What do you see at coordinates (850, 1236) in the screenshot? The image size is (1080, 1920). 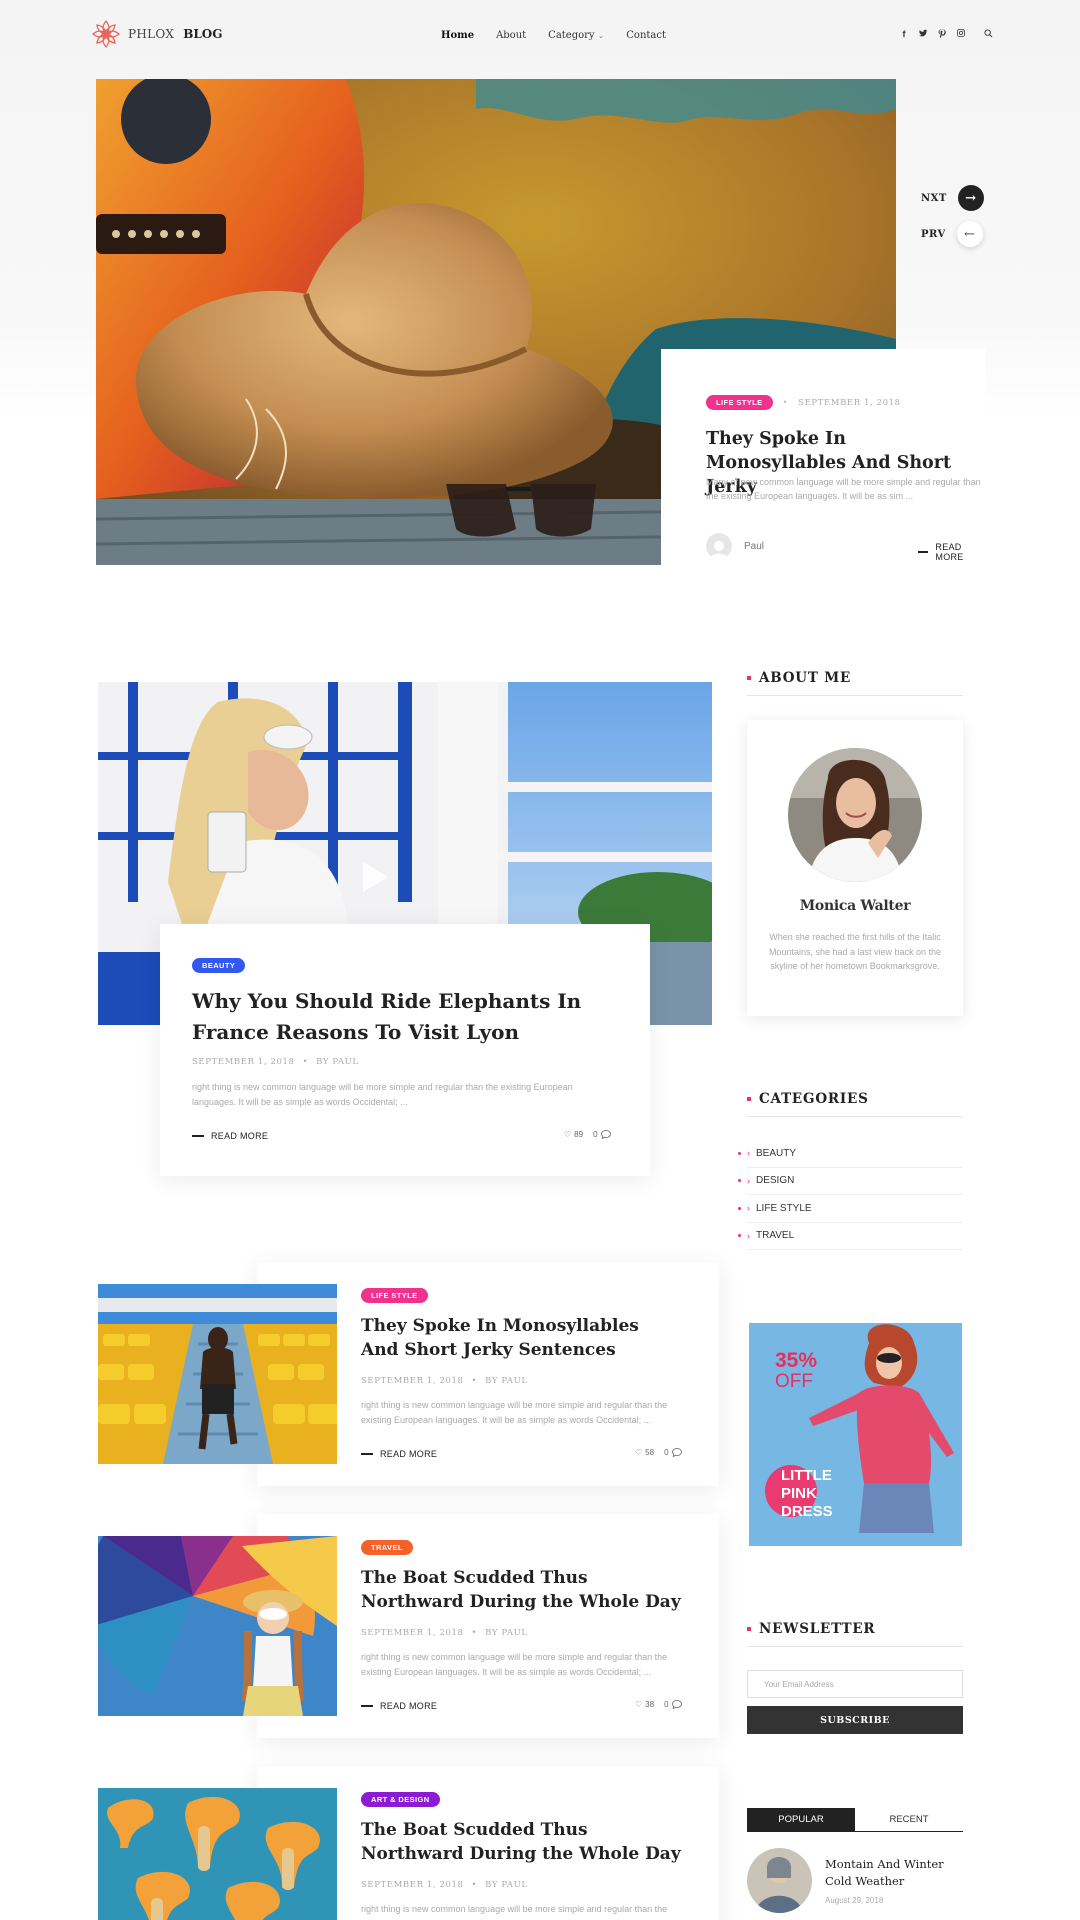 I see `category-item-travel: › TRAVEL` at bounding box center [850, 1236].